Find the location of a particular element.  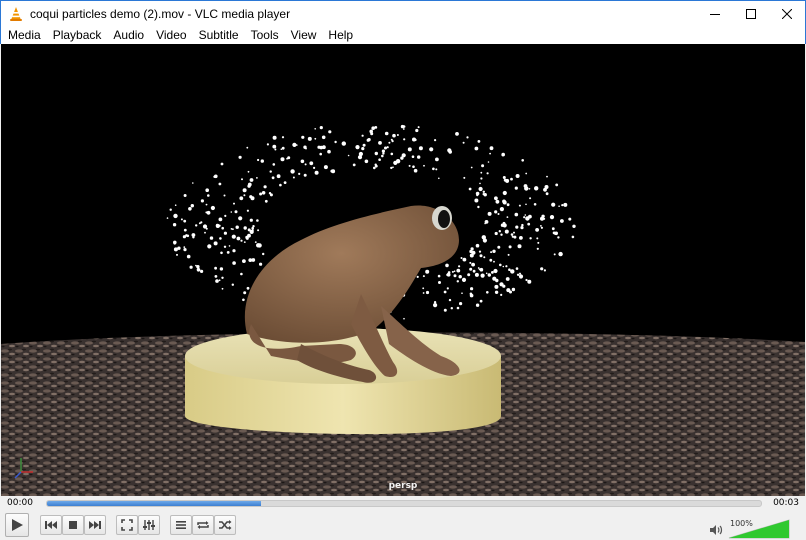

shuffle-icon is located at coordinates (225, 525).